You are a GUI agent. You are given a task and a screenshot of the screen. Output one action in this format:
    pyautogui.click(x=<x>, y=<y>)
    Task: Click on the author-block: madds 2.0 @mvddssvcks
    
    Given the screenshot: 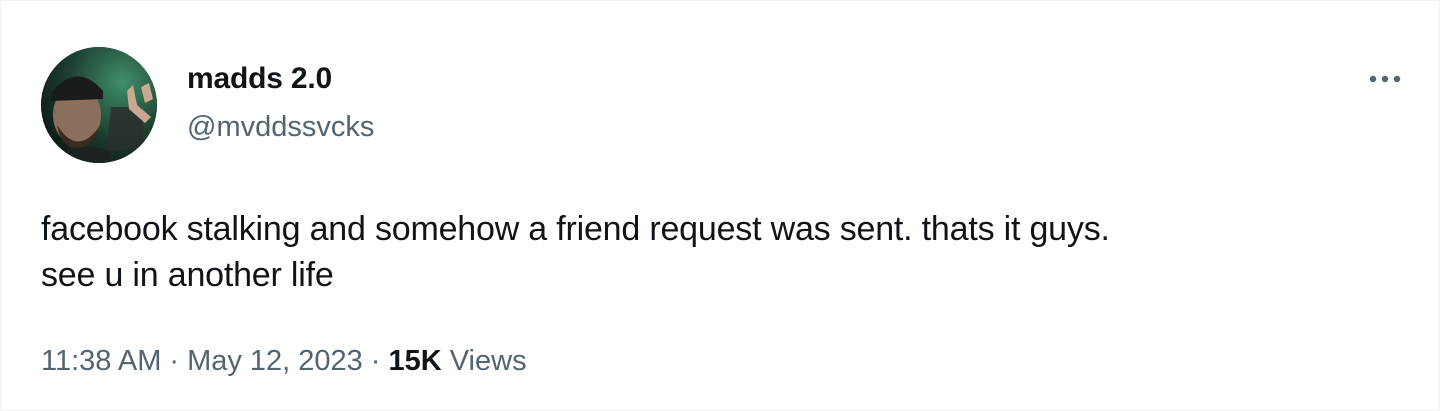 What is the action you would take?
    pyautogui.click(x=280, y=102)
    